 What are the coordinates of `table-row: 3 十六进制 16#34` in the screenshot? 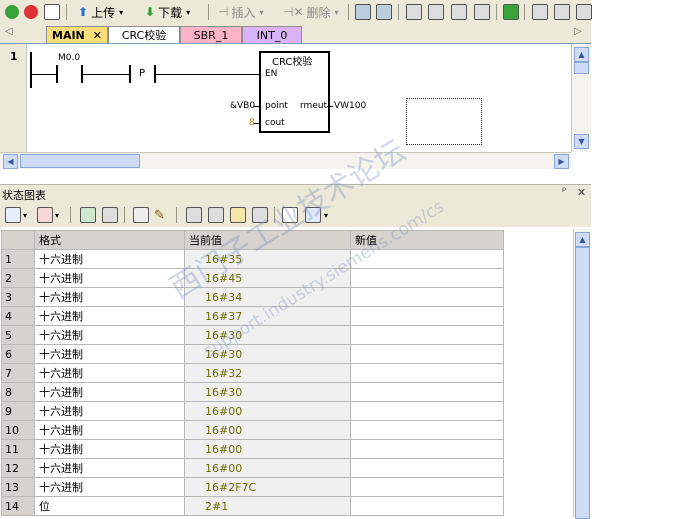 It's located at (252, 297).